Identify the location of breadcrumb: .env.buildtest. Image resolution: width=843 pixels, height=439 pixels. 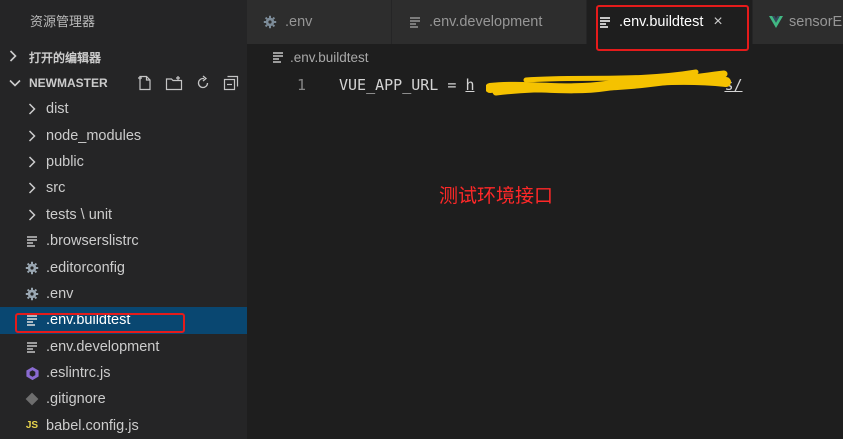
(320, 57).